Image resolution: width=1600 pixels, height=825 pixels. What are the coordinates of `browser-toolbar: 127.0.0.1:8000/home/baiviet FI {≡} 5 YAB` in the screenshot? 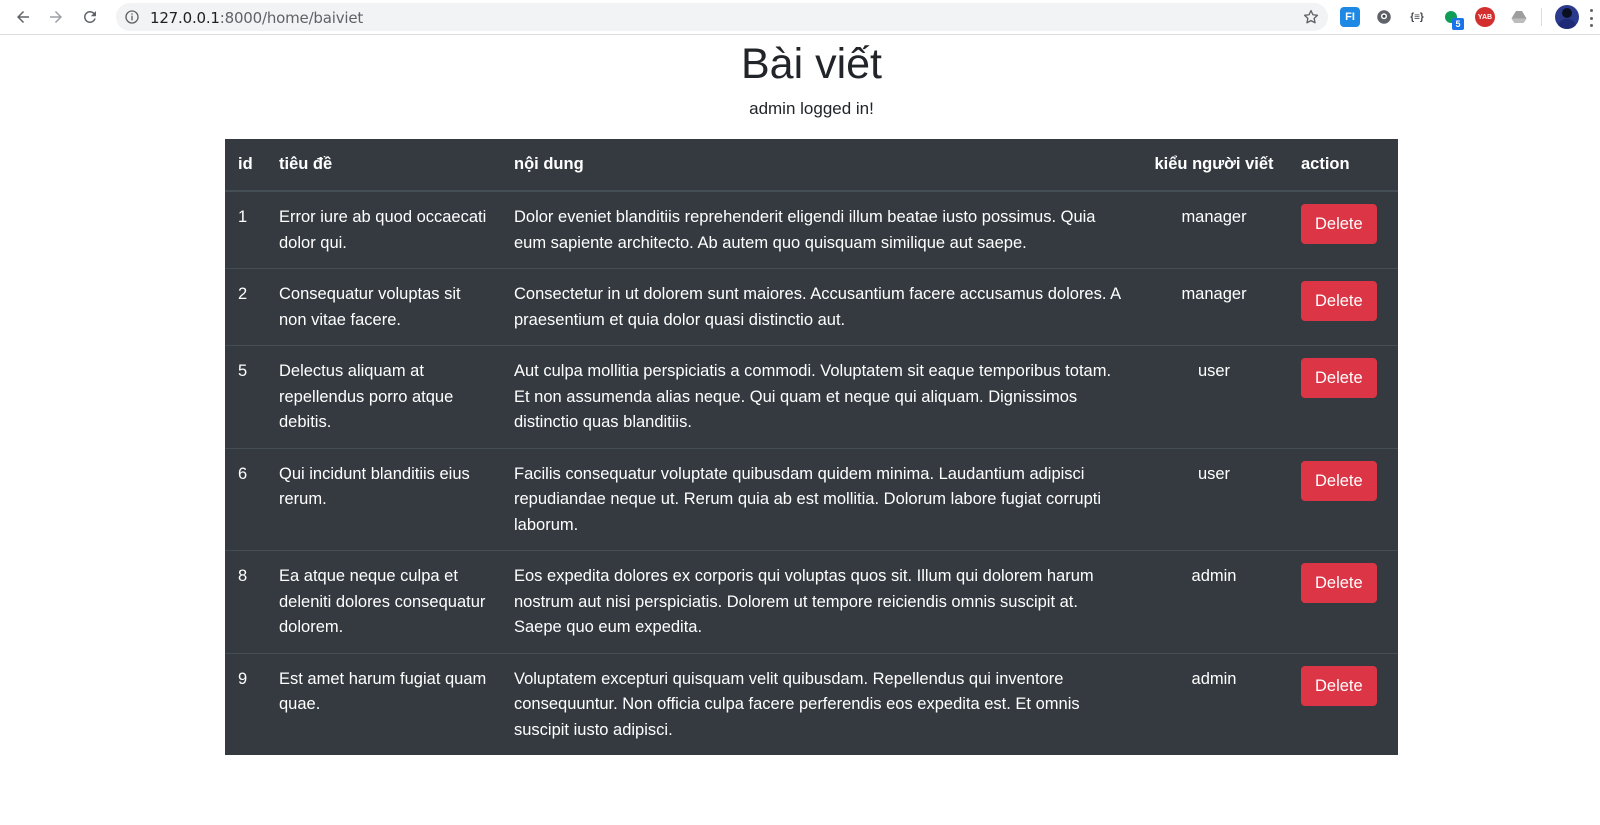 It's located at (800, 17).